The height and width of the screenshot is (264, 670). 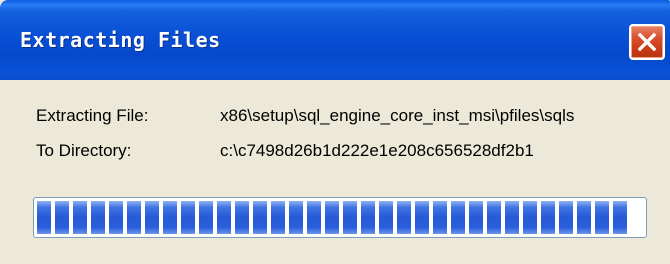 I want to click on extracting-file-label: Extracting File:, so click(x=92, y=115).